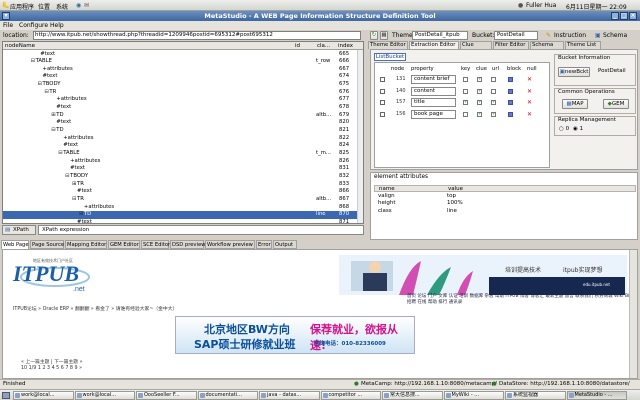 The image size is (640, 400). What do you see at coordinates (455, 189) in the screenshot?
I see `col-attr-value: value` at bounding box center [455, 189].